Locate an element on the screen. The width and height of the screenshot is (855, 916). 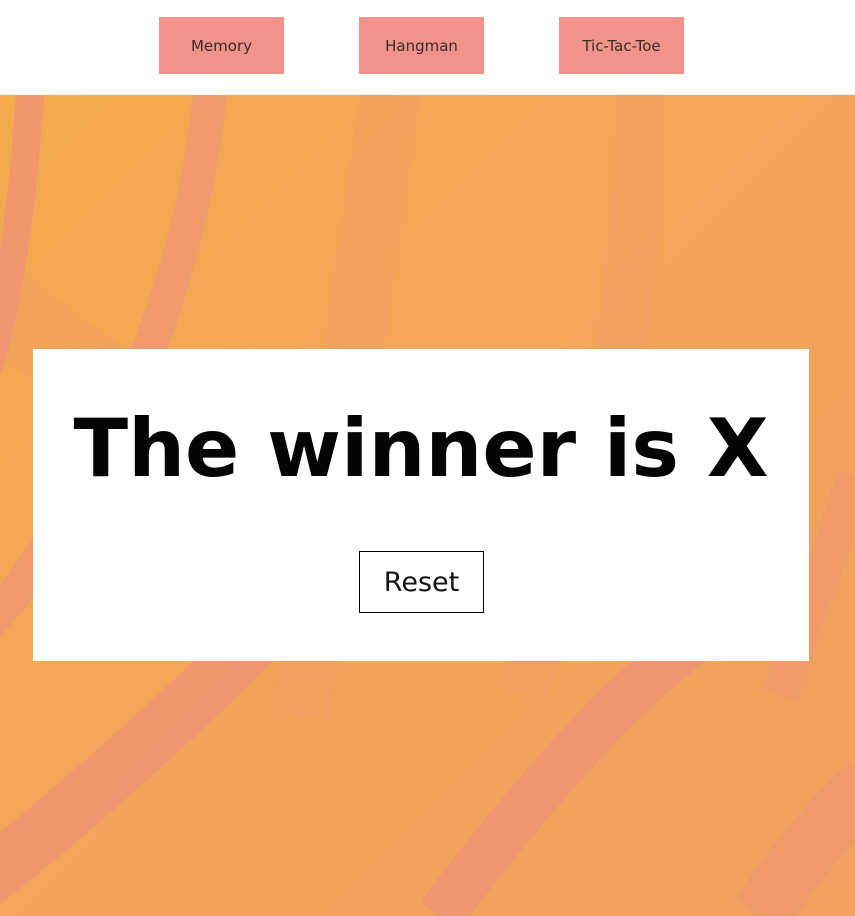
reset-button: Reset is located at coordinates (421, 582).